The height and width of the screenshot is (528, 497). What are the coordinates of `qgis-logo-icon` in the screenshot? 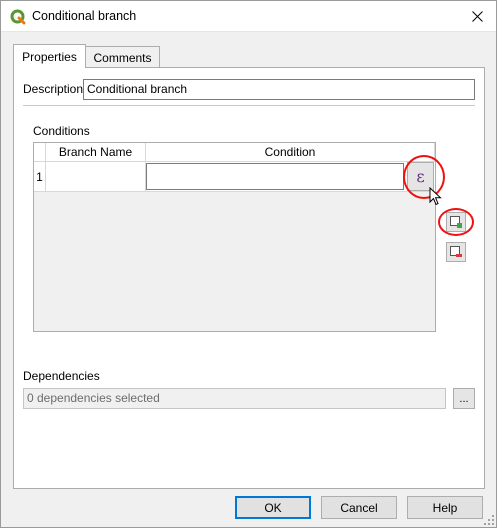 It's located at (18, 17).